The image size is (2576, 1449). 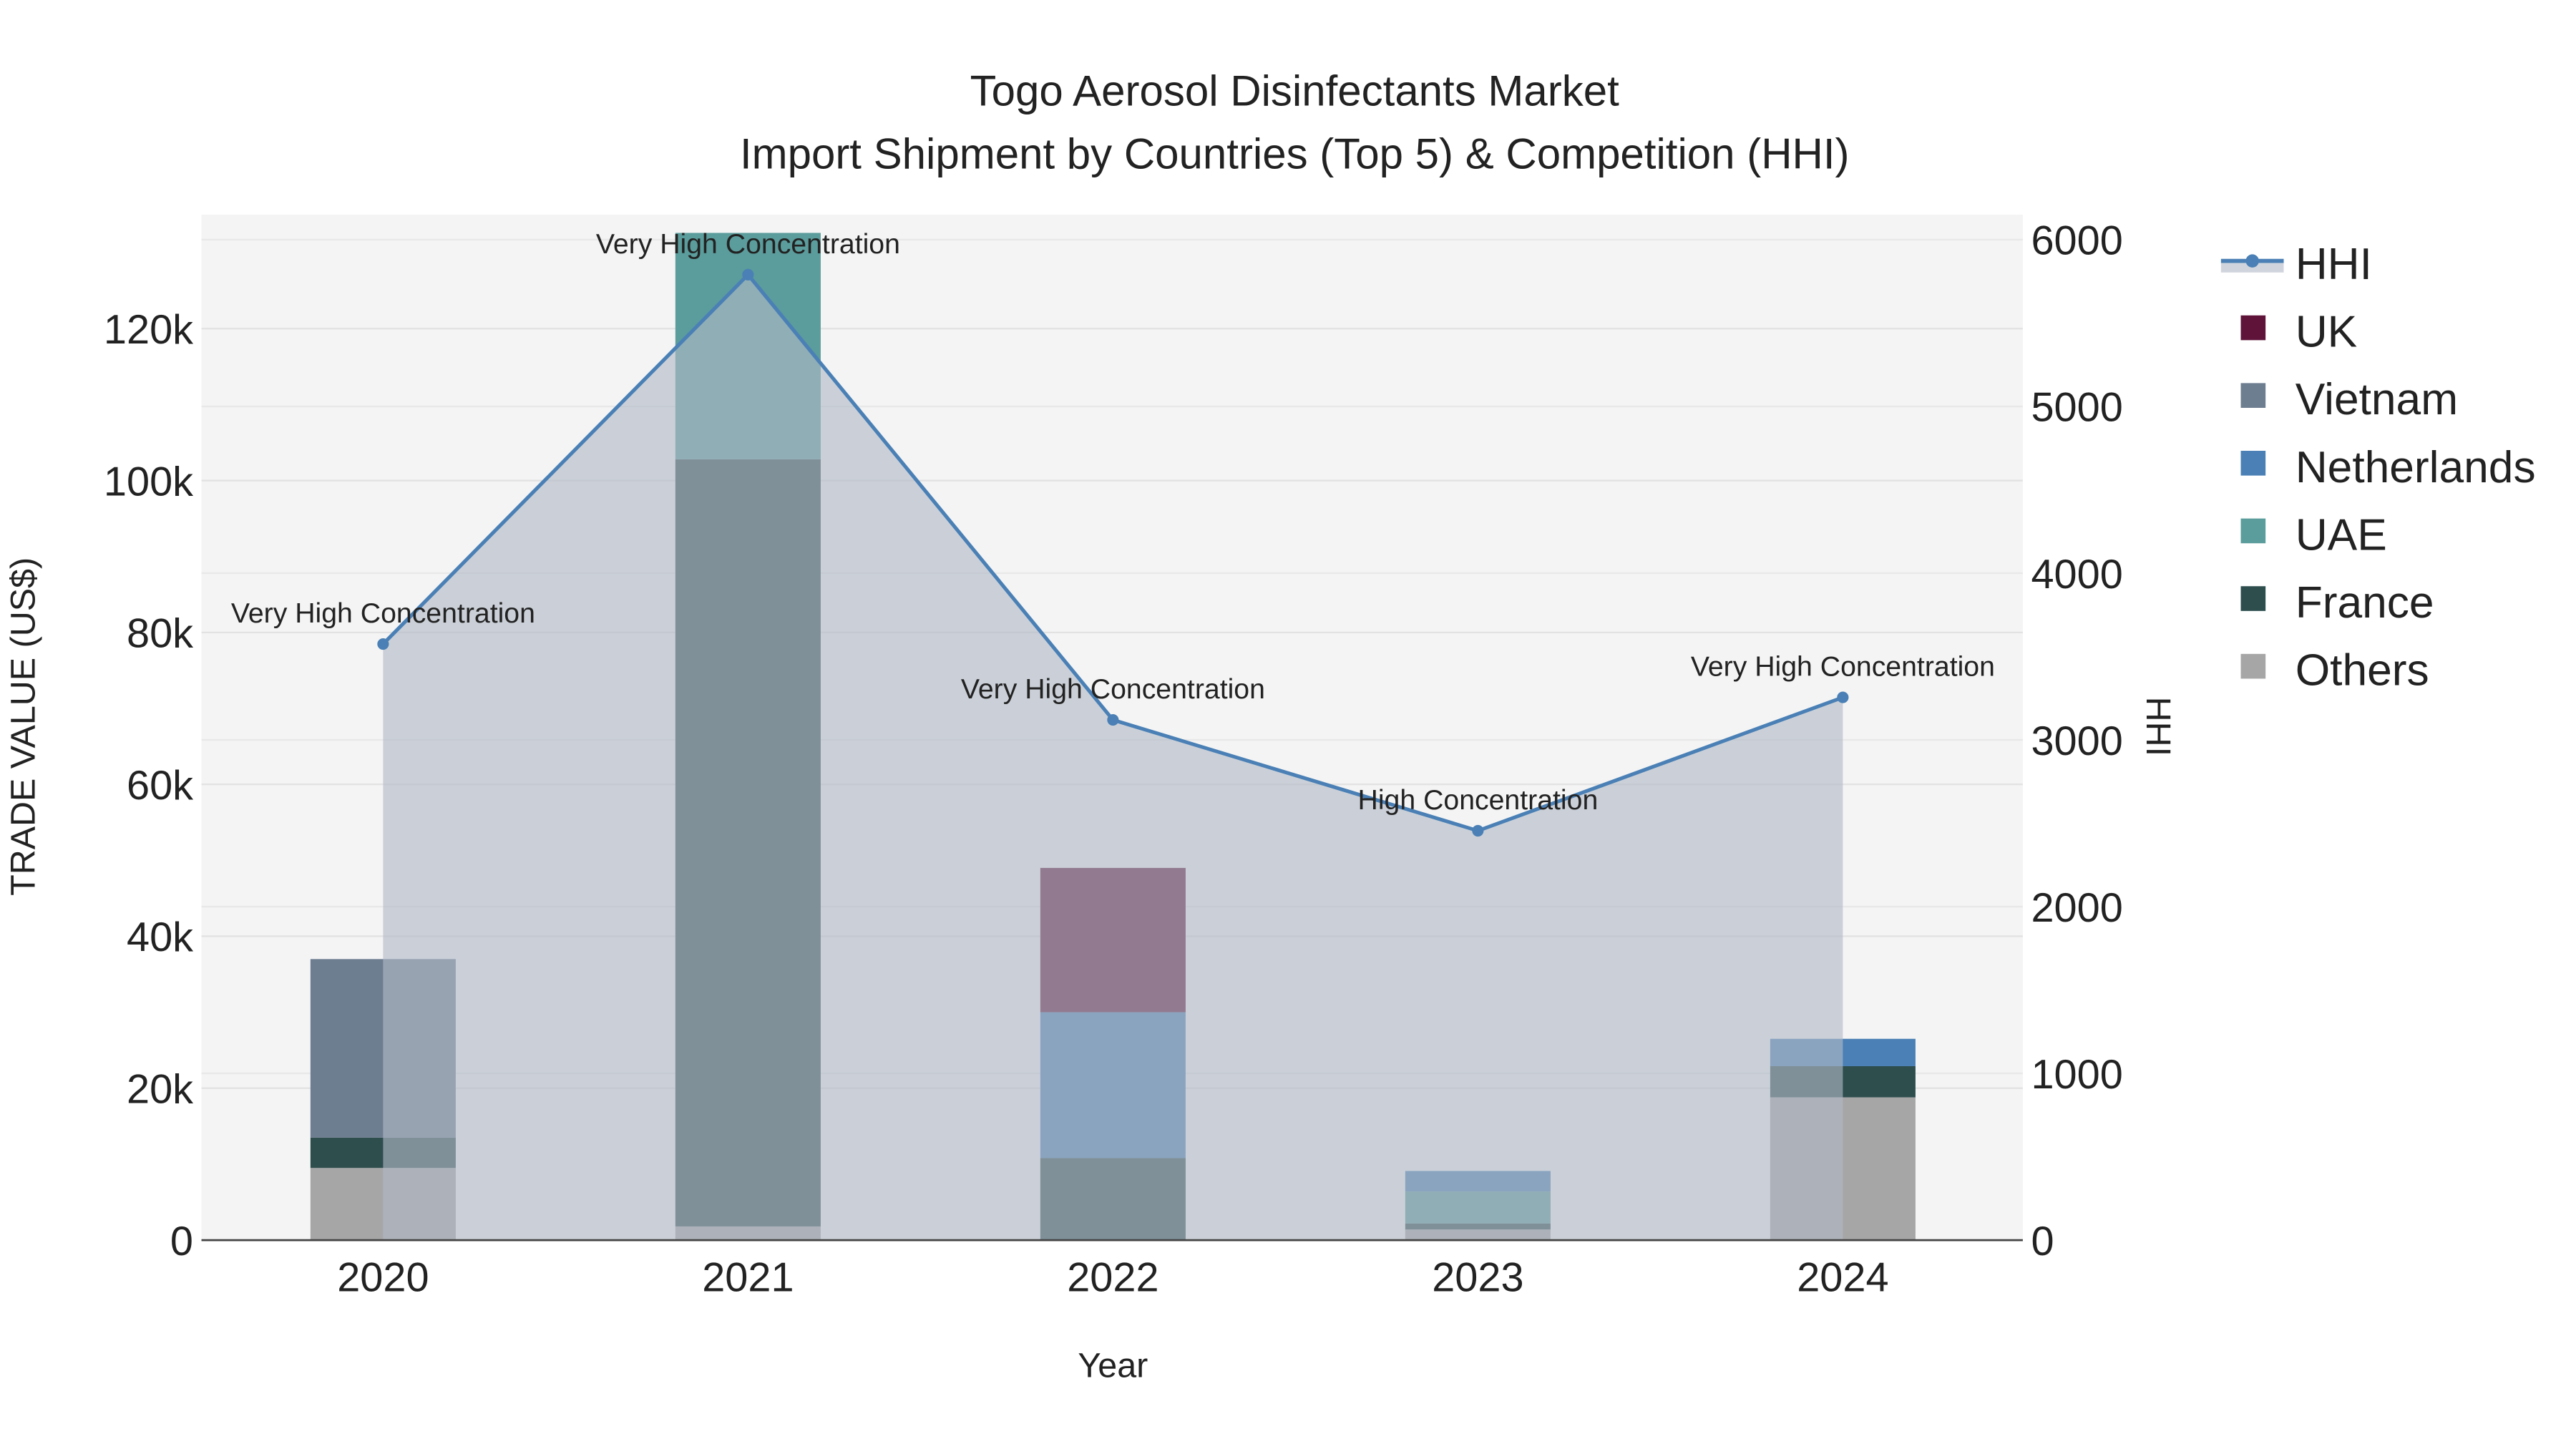 What do you see at coordinates (1478, 1278) in the screenshot?
I see `x-tick-label: 2023` at bounding box center [1478, 1278].